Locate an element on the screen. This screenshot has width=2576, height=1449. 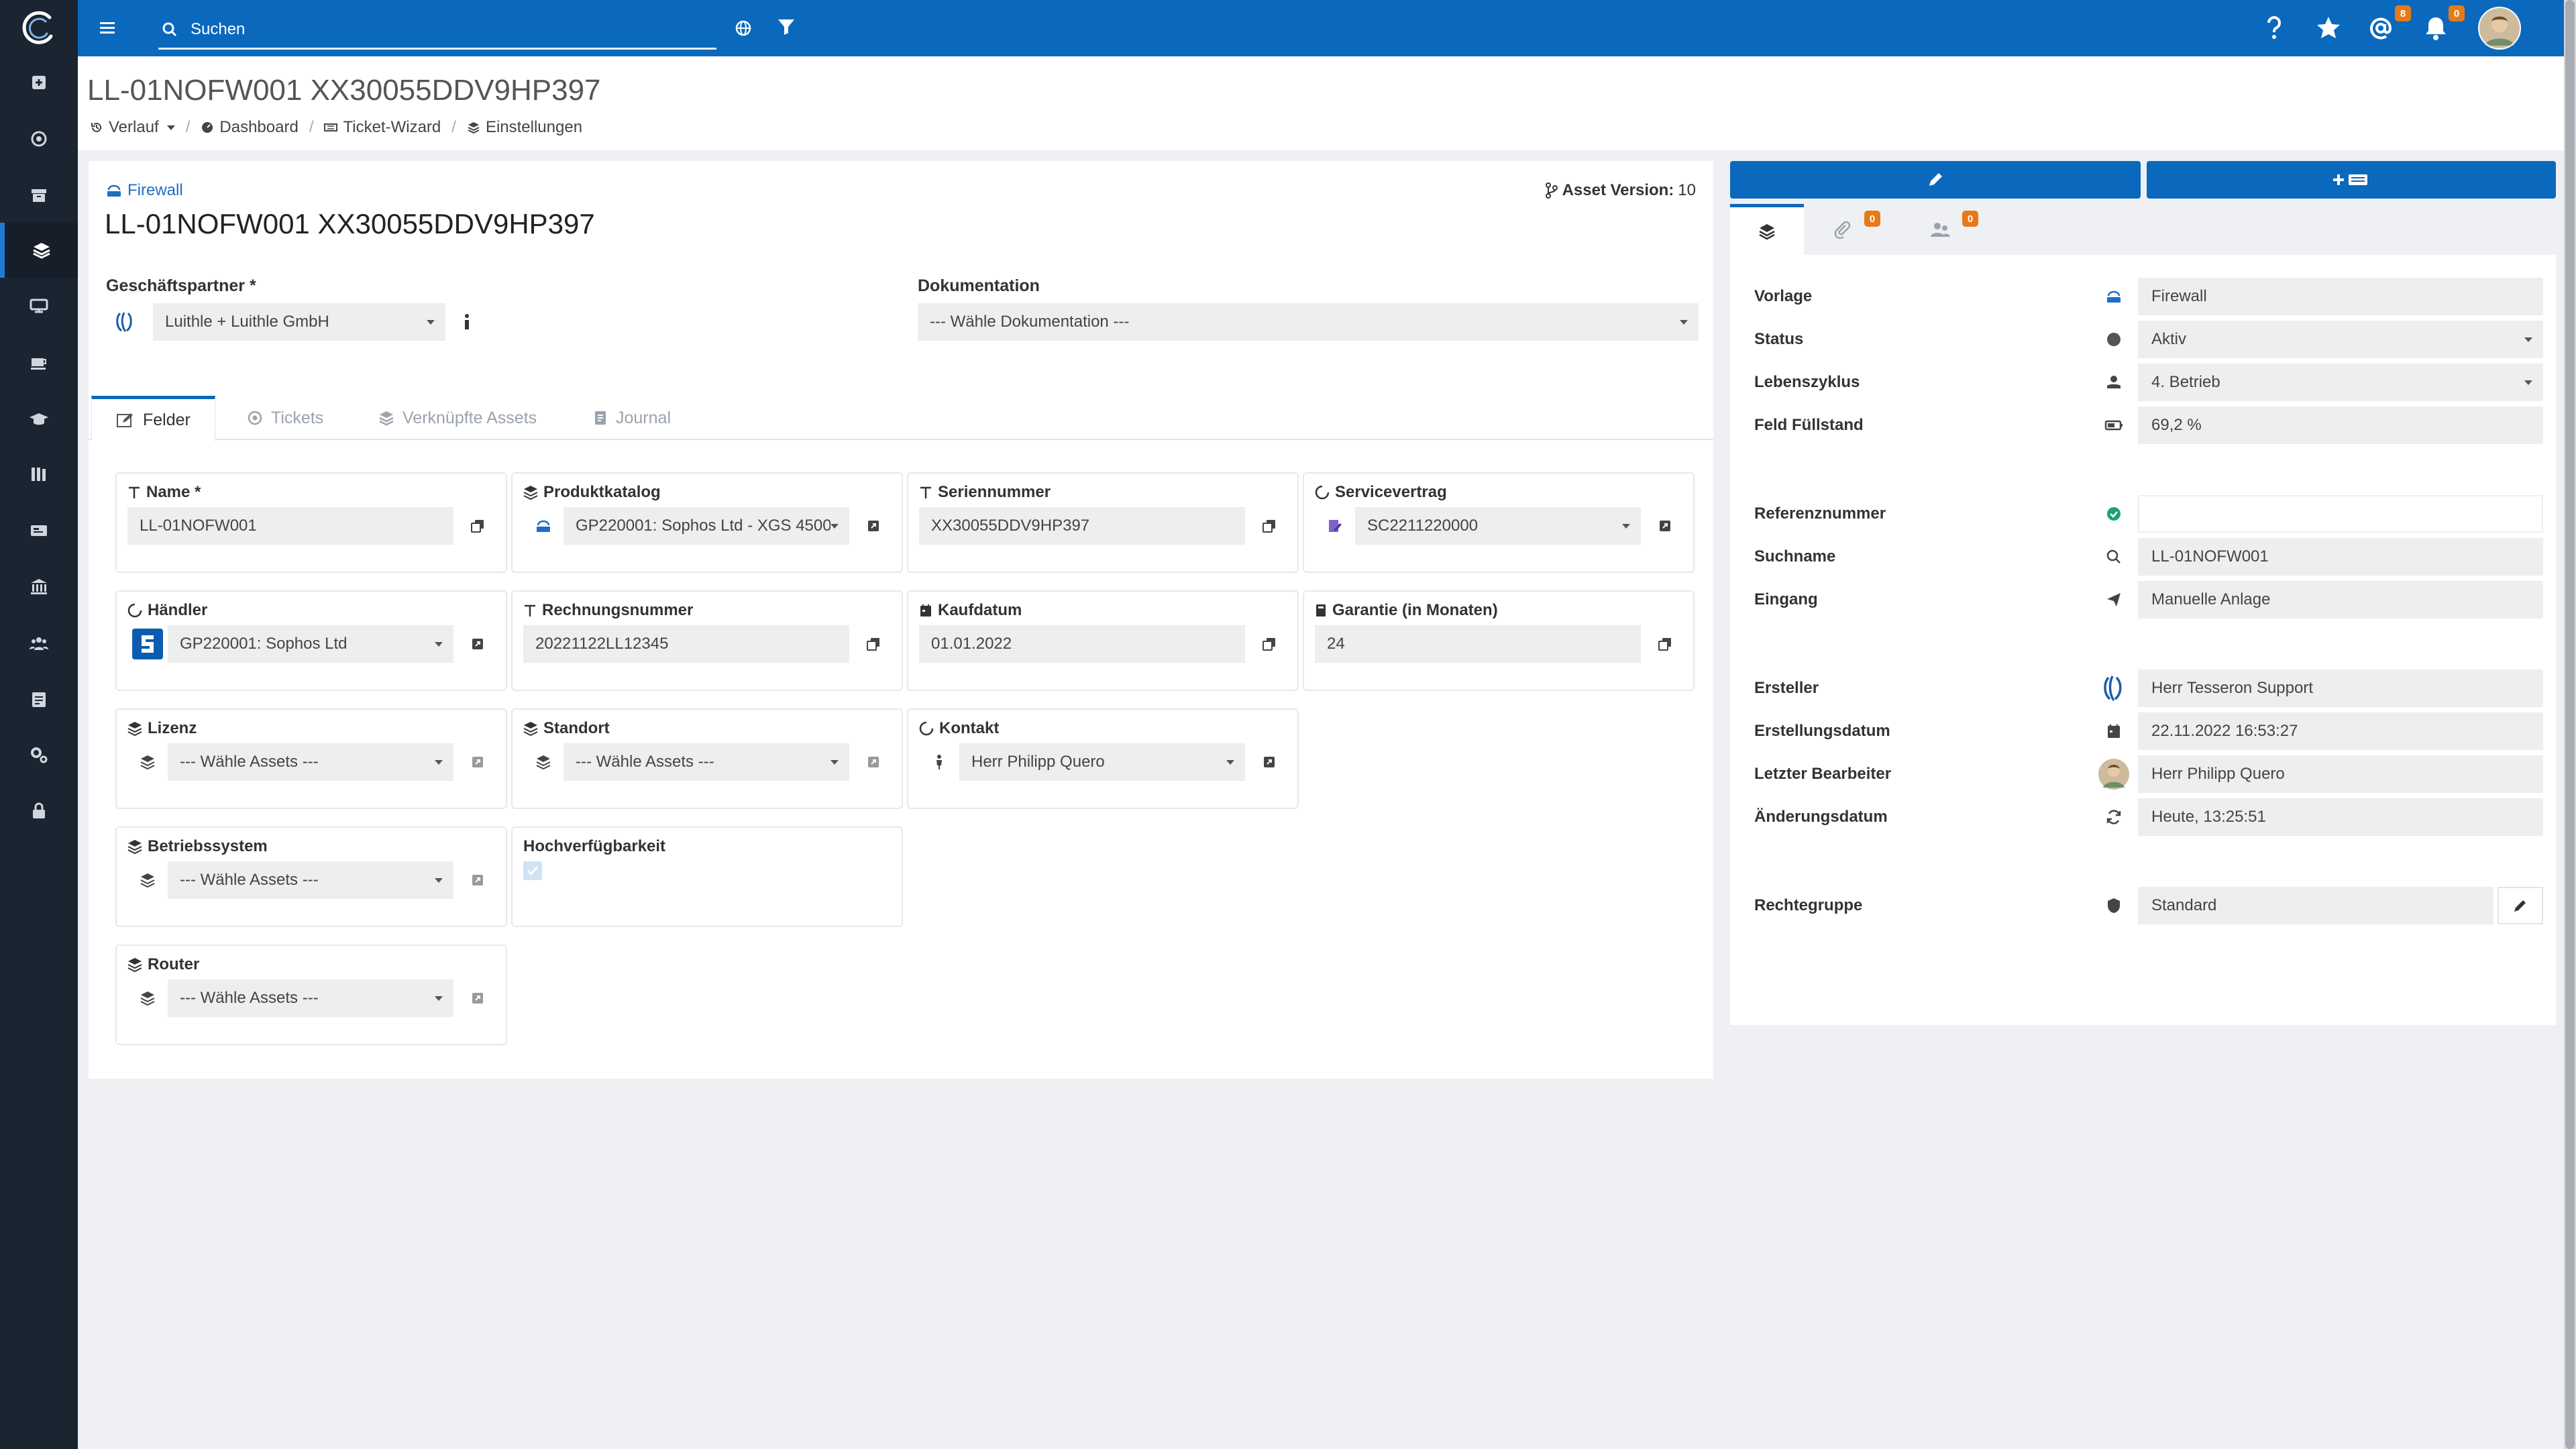
sidebar-billing-icon is located at coordinates (39, 530).